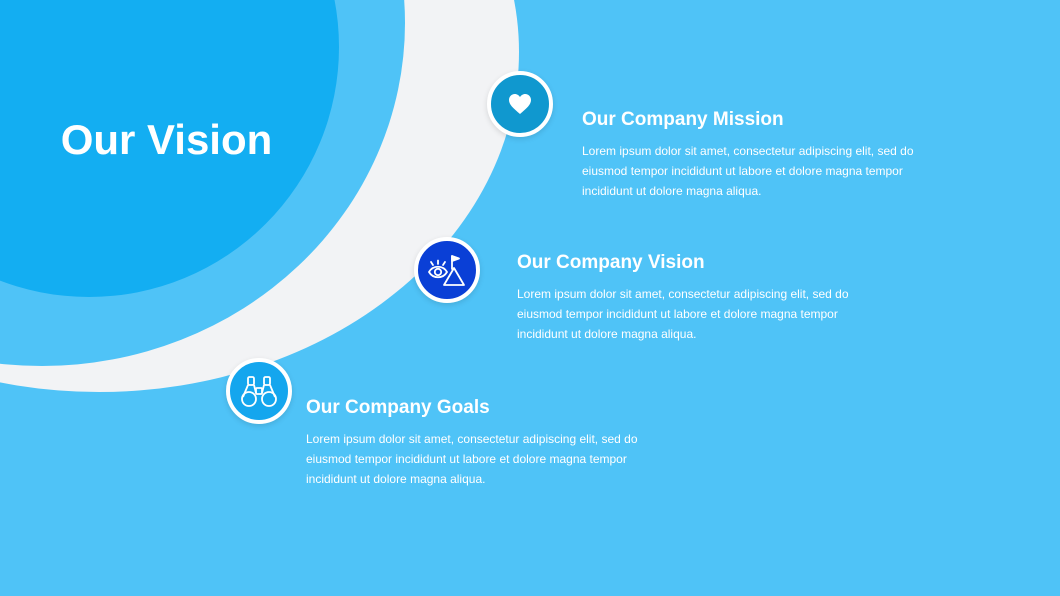 The height and width of the screenshot is (596, 1060). Describe the element at coordinates (611, 262) in the screenshot. I see `vision-heading: Our Company Vision` at that location.